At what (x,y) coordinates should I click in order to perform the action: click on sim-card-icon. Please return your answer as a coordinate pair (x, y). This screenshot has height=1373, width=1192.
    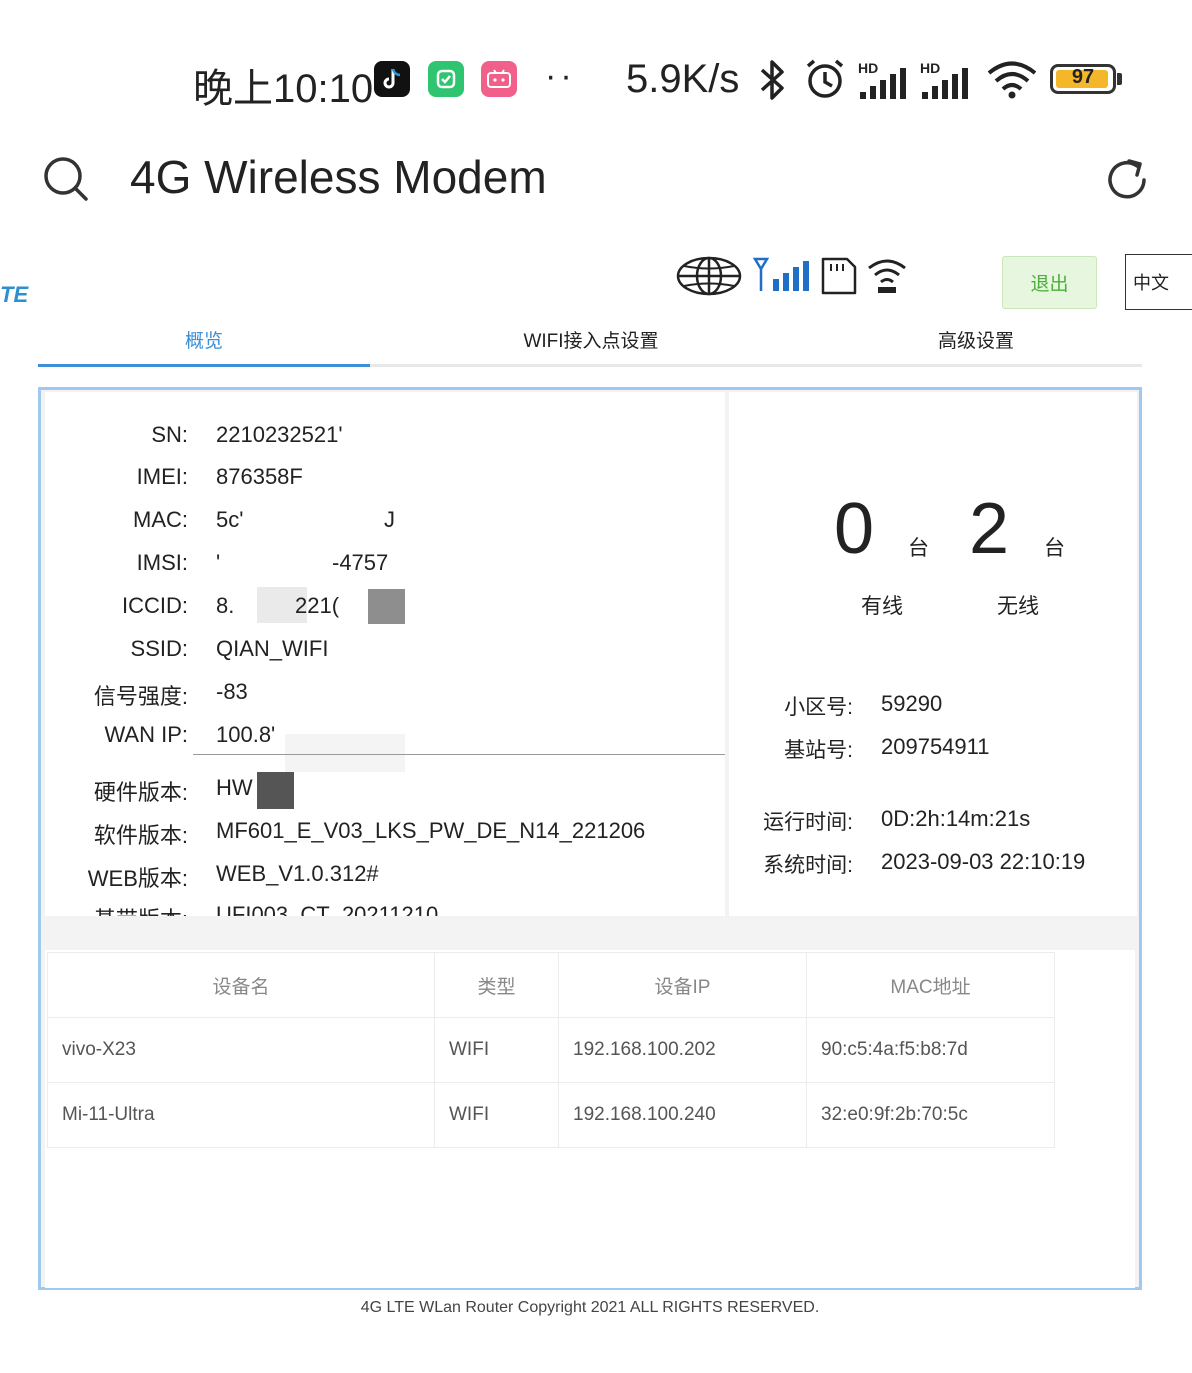
    Looking at the image, I should click on (839, 276).